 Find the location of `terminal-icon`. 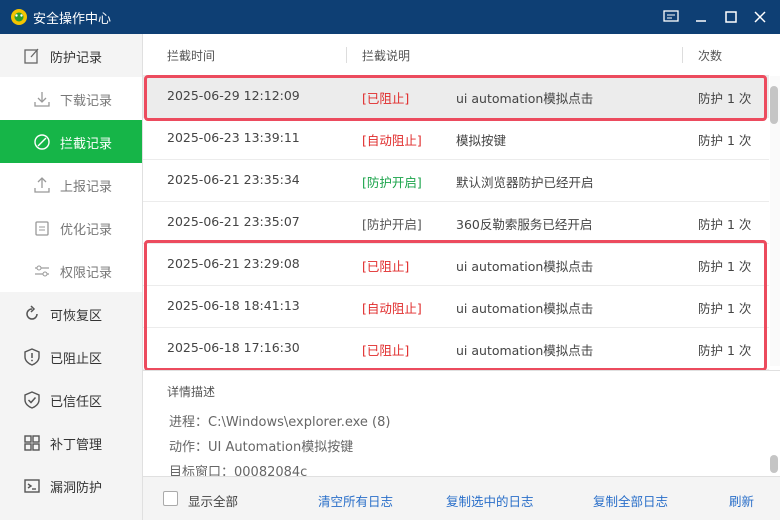

terminal-icon is located at coordinates (32, 486).